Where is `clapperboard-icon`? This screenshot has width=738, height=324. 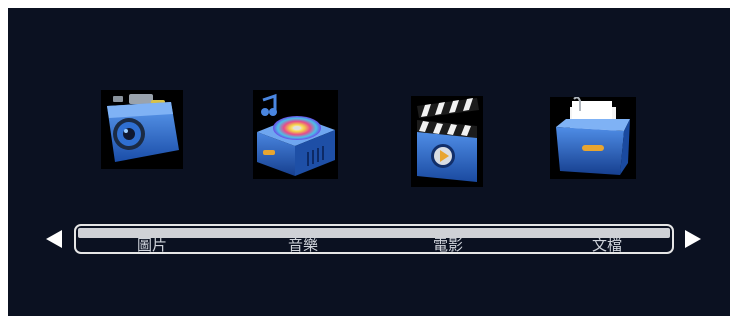 clapperboard-icon is located at coordinates (448, 140).